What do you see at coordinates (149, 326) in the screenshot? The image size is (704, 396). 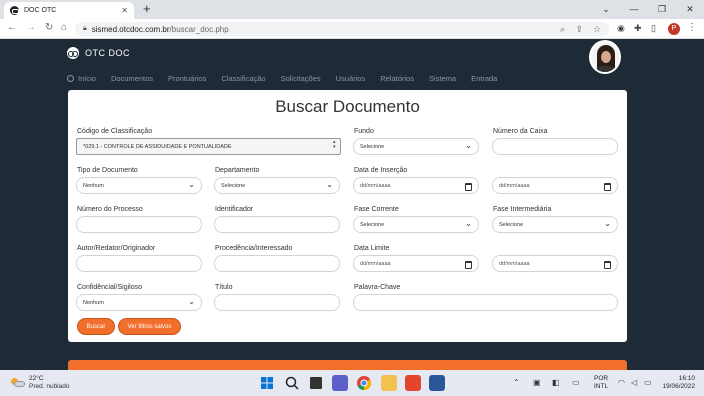 I see `ver-filtros-salvos-button: Ver filtros salvos` at bounding box center [149, 326].